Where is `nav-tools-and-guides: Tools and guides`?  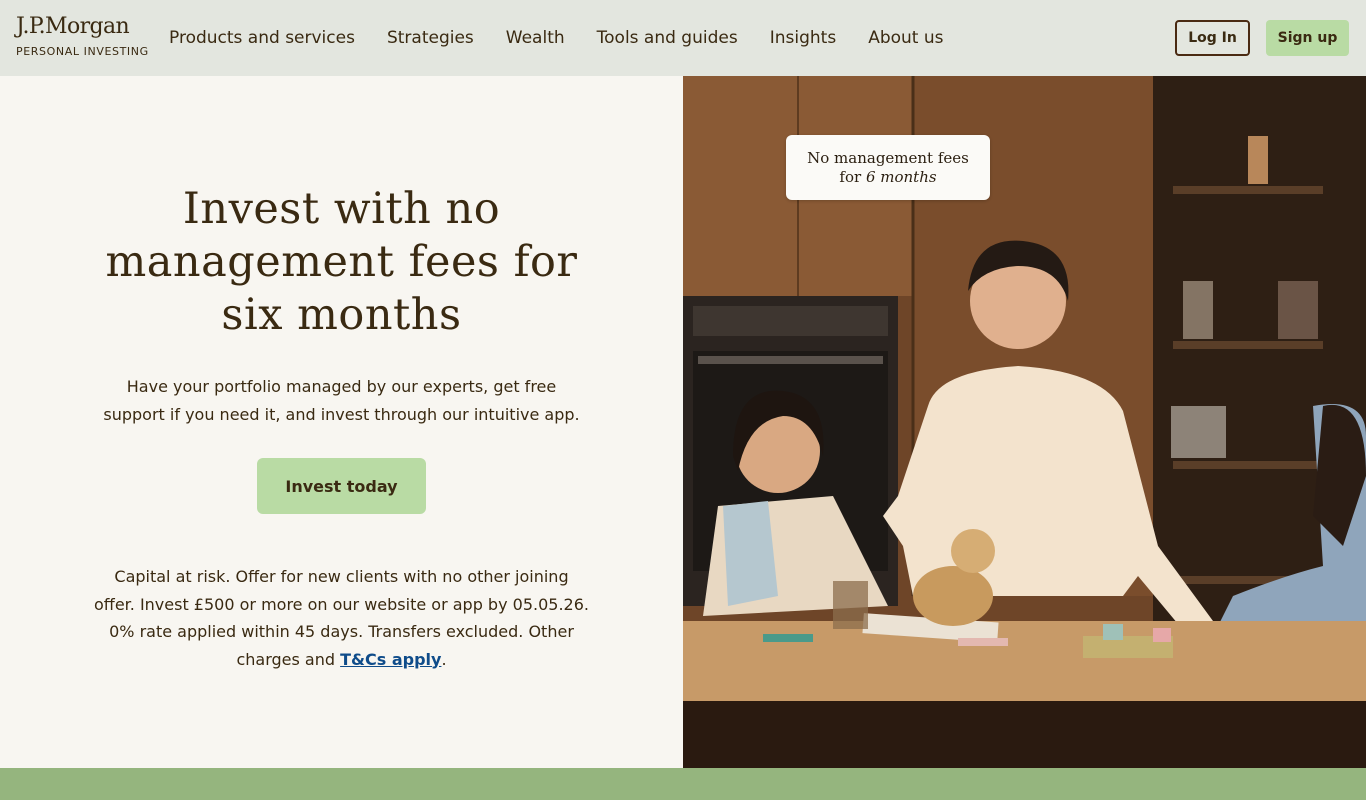 nav-tools-and-guides: Tools and guides is located at coordinates (667, 38).